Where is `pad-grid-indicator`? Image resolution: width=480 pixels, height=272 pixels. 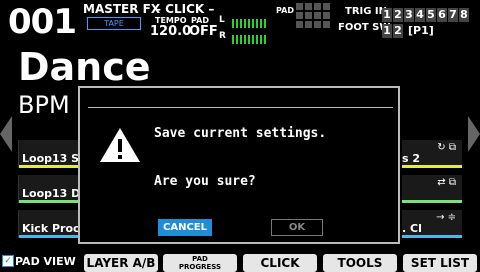 pad-grid-indicator is located at coordinates (313, 15).